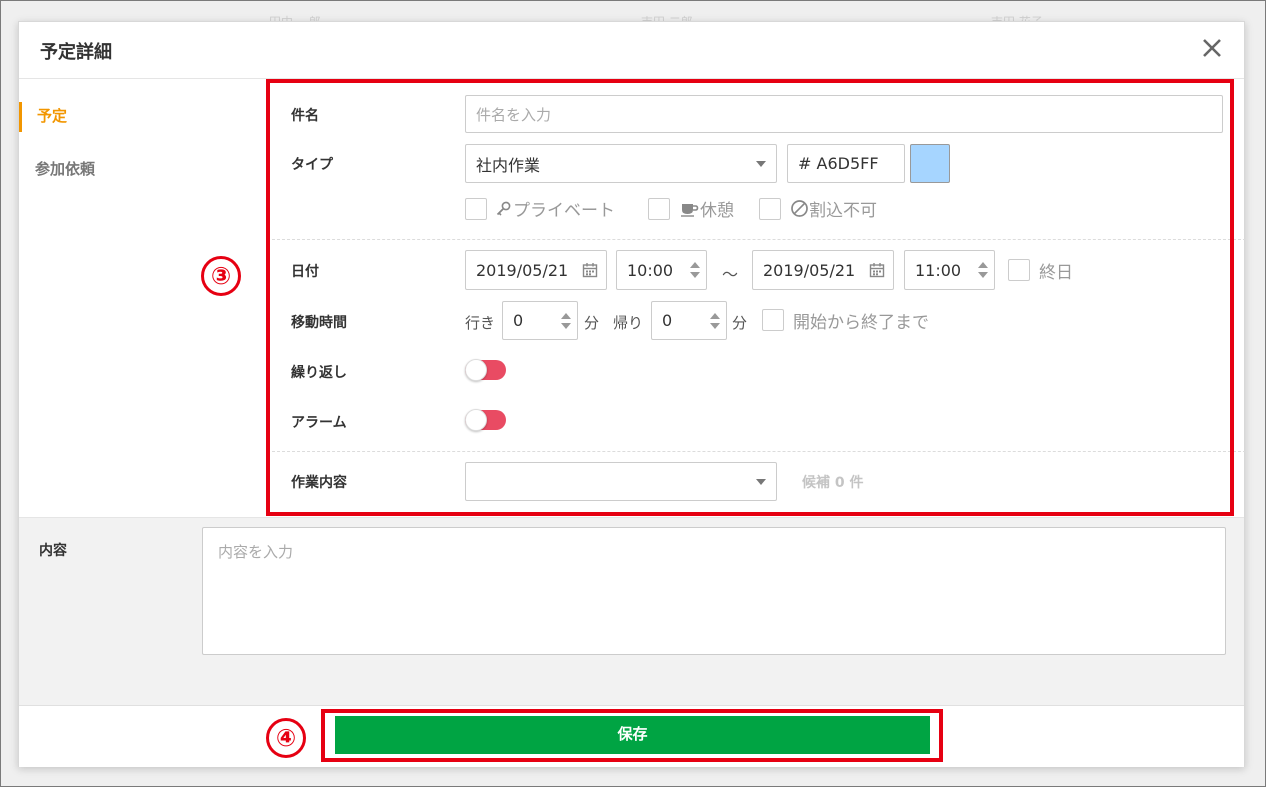  What do you see at coordinates (631, 50) in the screenshot?
I see `modal-header: 予定詳細` at bounding box center [631, 50].